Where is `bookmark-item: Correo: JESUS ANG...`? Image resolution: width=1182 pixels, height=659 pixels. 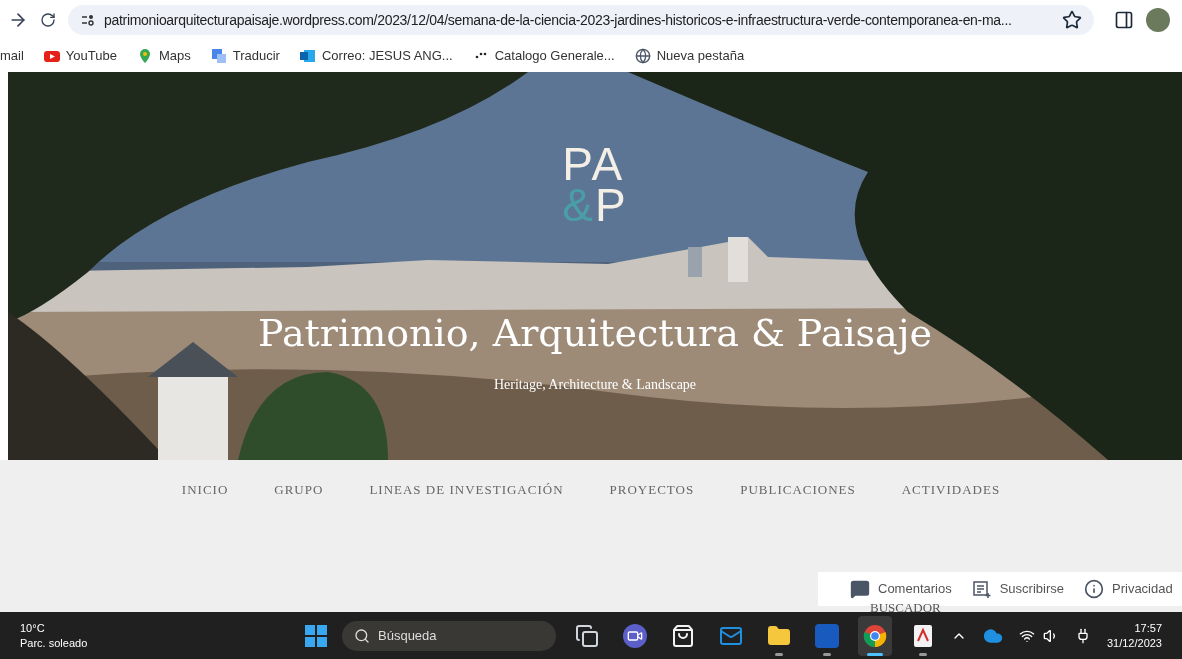
bookmark-item: Correo: JESUS ANG... is located at coordinates (376, 56).